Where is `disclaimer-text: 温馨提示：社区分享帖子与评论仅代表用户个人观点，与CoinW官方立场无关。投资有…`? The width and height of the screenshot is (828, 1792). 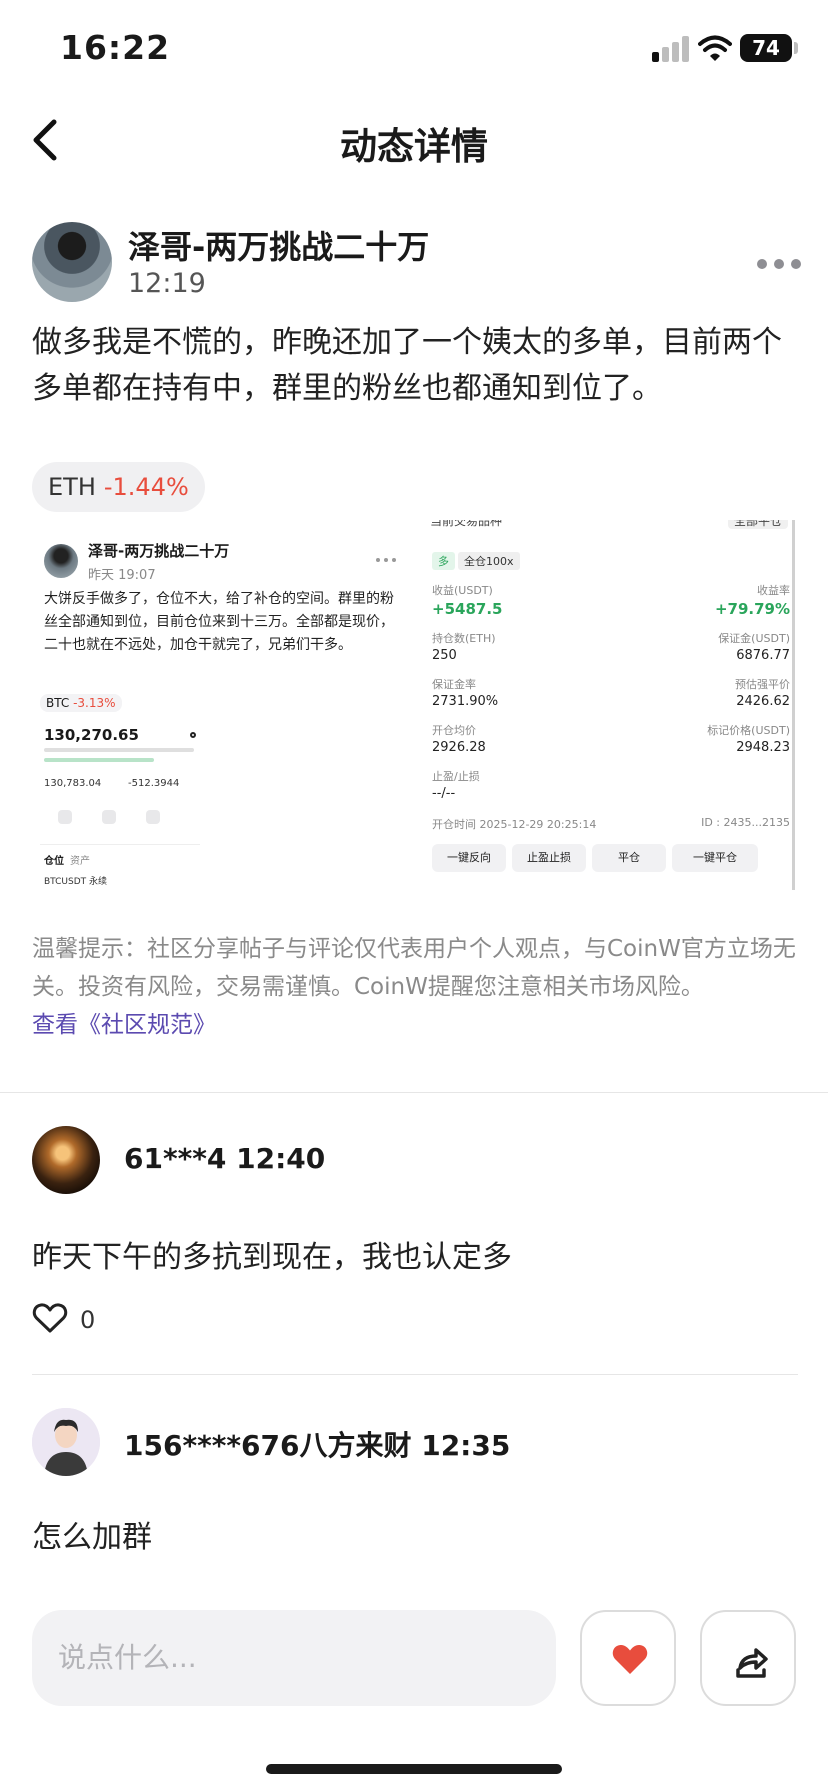
disclaimer-text: 温馨提示：社区分享帖子与评论仅代表用户个人观点，与CoinW官方立场无关。投资有… is located at coordinates (414, 968).